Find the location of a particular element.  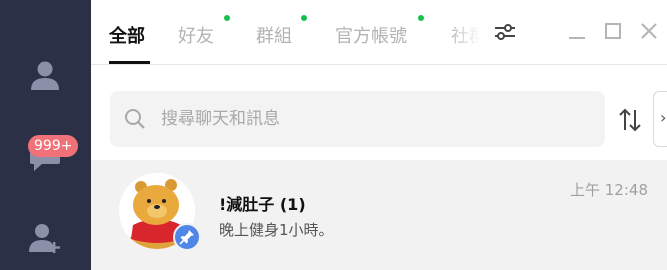

chat-timestamp: 上午 12:48 is located at coordinates (609, 190).